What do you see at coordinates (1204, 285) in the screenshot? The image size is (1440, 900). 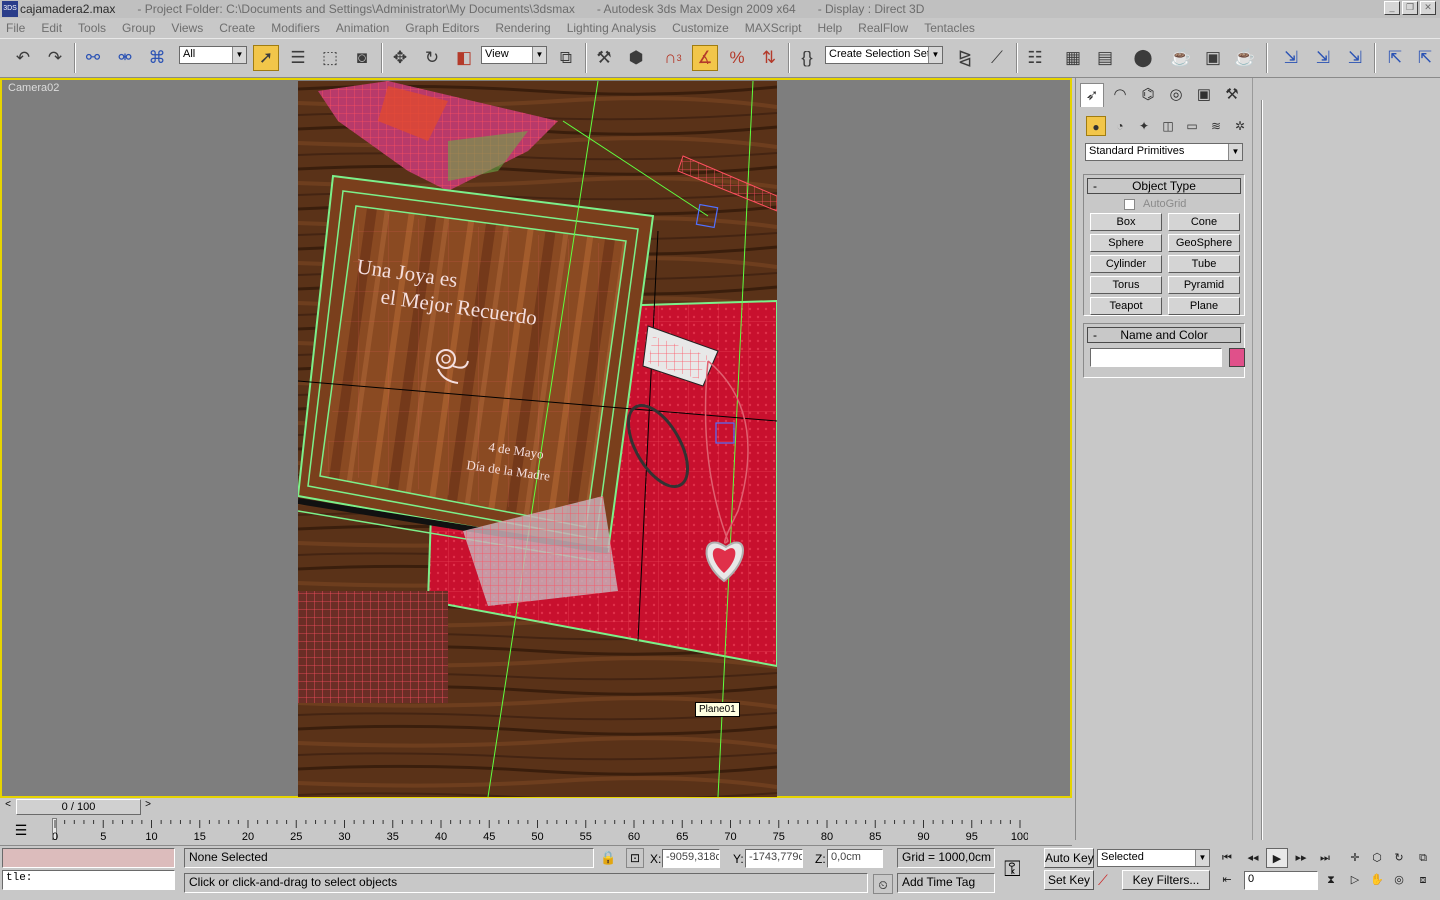 I see `pyramid-button: Pyramid` at bounding box center [1204, 285].